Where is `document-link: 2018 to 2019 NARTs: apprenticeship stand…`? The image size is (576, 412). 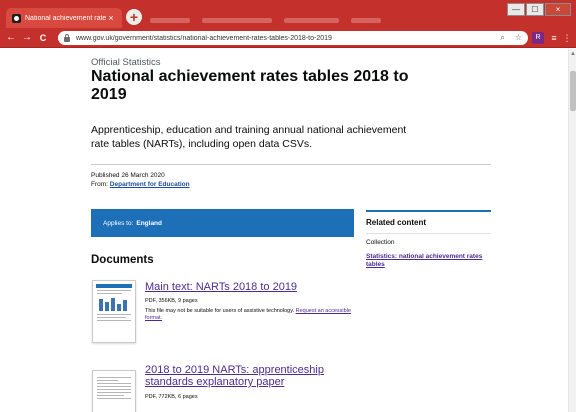 document-link: 2018 to 2019 NARTs: apprenticeship stand… is located at coordinates (255, 376).